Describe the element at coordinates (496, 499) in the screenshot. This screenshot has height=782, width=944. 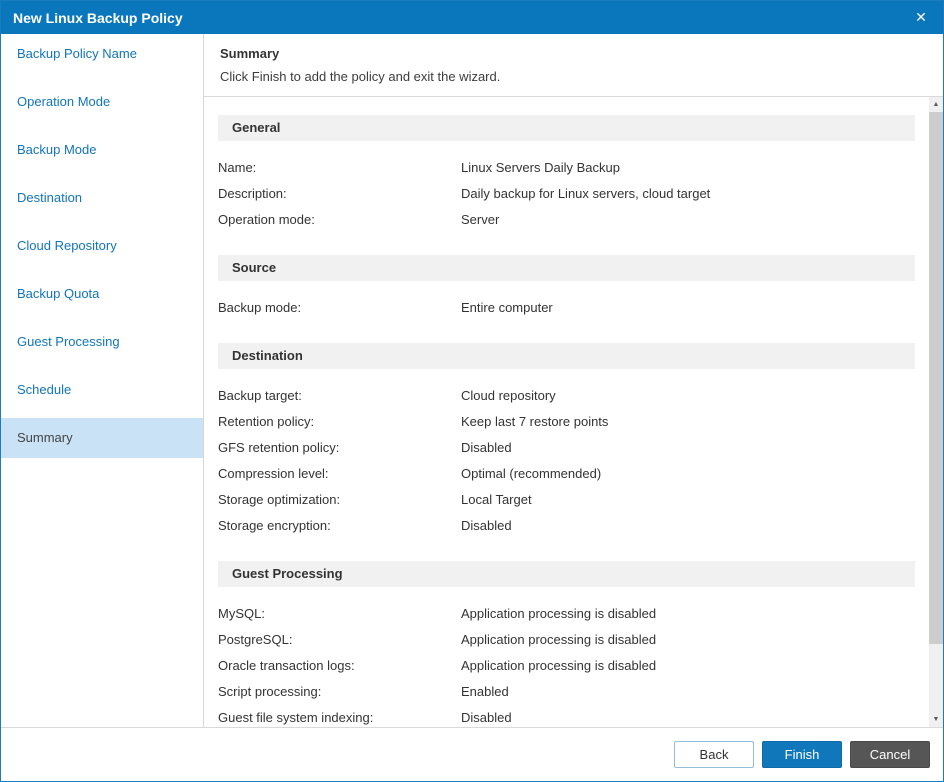
I see `summary-row-value: Local Target` at that location.